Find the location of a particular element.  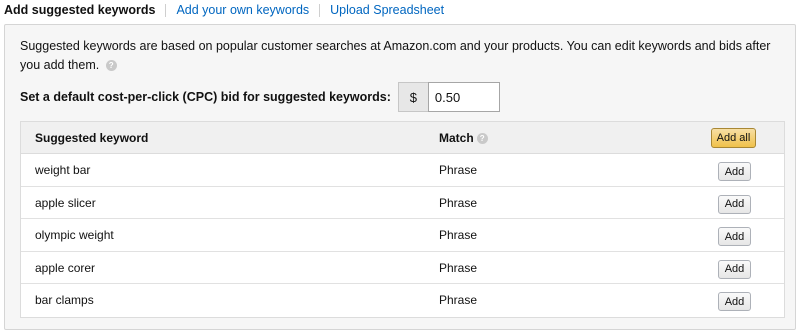

table-header: Suggested keyword Match? Add all is located at coordinates (402, 138).